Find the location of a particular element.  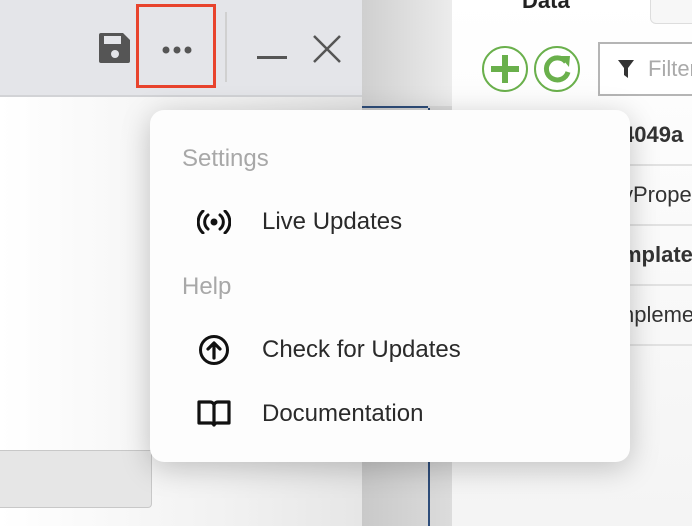

book-icon is located at coordinates (214, 414).